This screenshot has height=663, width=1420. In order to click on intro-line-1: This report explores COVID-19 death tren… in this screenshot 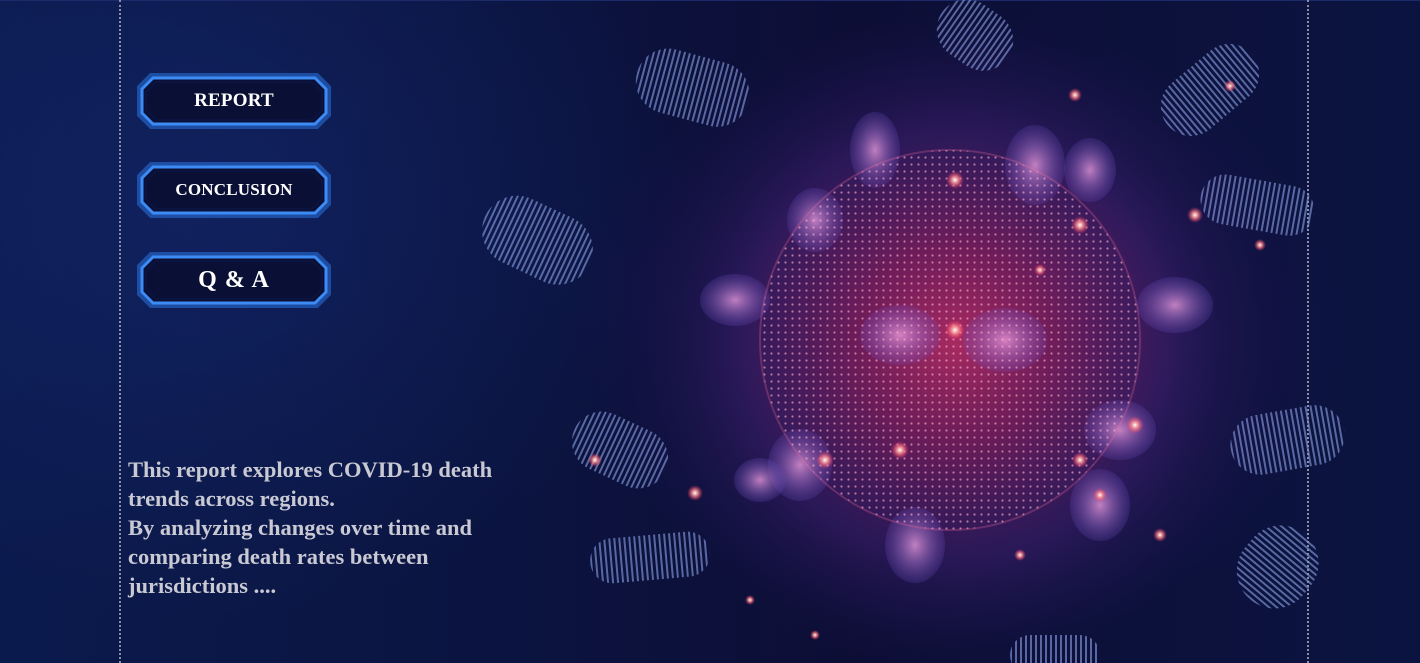, I will do `click(310, 484)`.